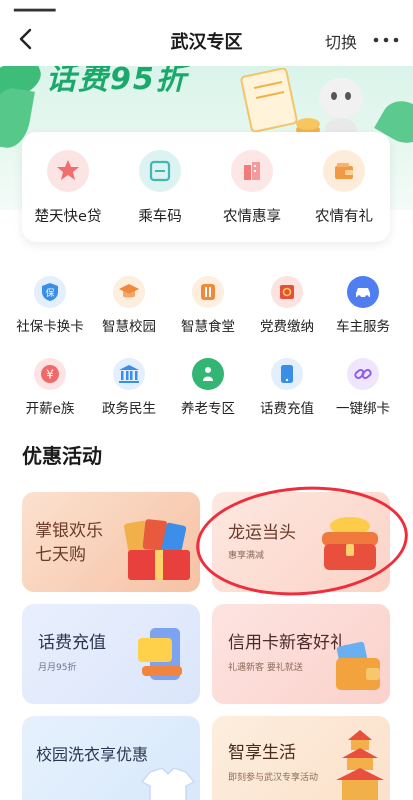  I want to click on promo-title: 校园洗衣享优惠, so click(92, 754).